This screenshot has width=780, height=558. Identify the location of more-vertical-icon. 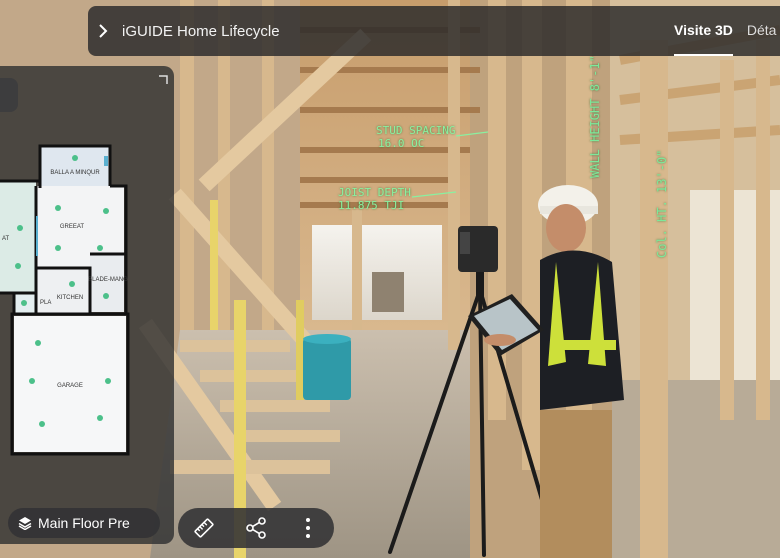
(308, 528).